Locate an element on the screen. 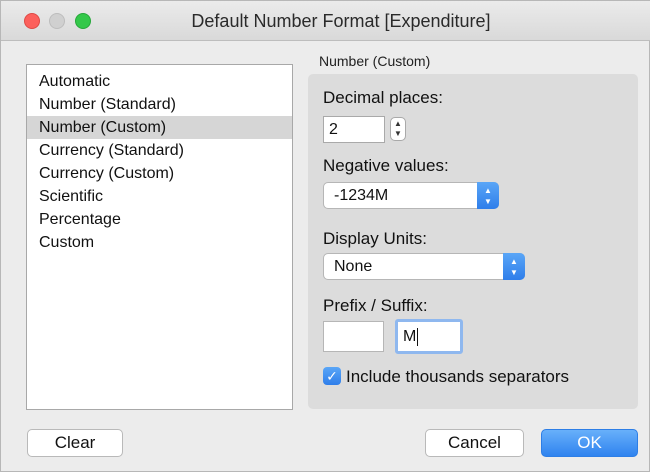 Image resolution: width=650 pixels, height=472 pixels. negative-values-value: -1234M is located at coordinates (361, 195).